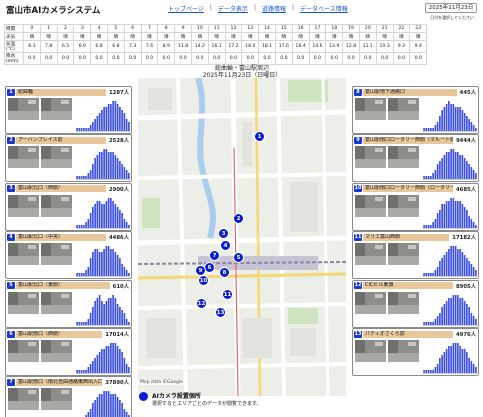  What do you see at coordinates (186, 8) in the screenshot?
I see `nav-top-page: トップページ` at bounding box center [186, 8].